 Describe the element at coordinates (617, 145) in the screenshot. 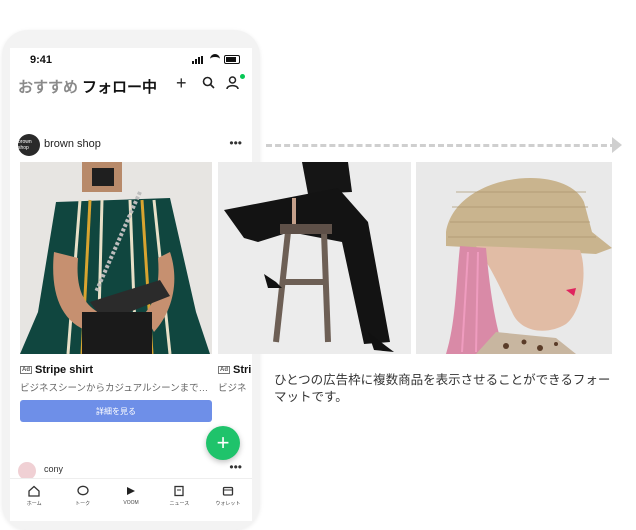

I see `arrow-head-icon` at that location.